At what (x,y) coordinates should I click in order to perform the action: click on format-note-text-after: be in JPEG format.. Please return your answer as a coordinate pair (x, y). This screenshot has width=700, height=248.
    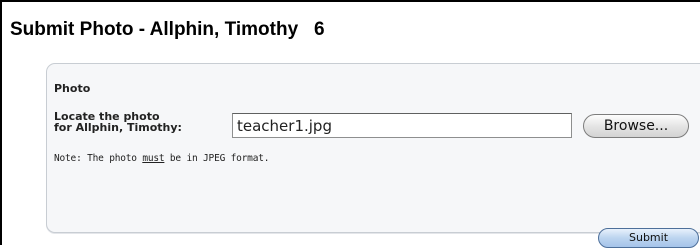
    Looking at the image, I should click on (217, 158).